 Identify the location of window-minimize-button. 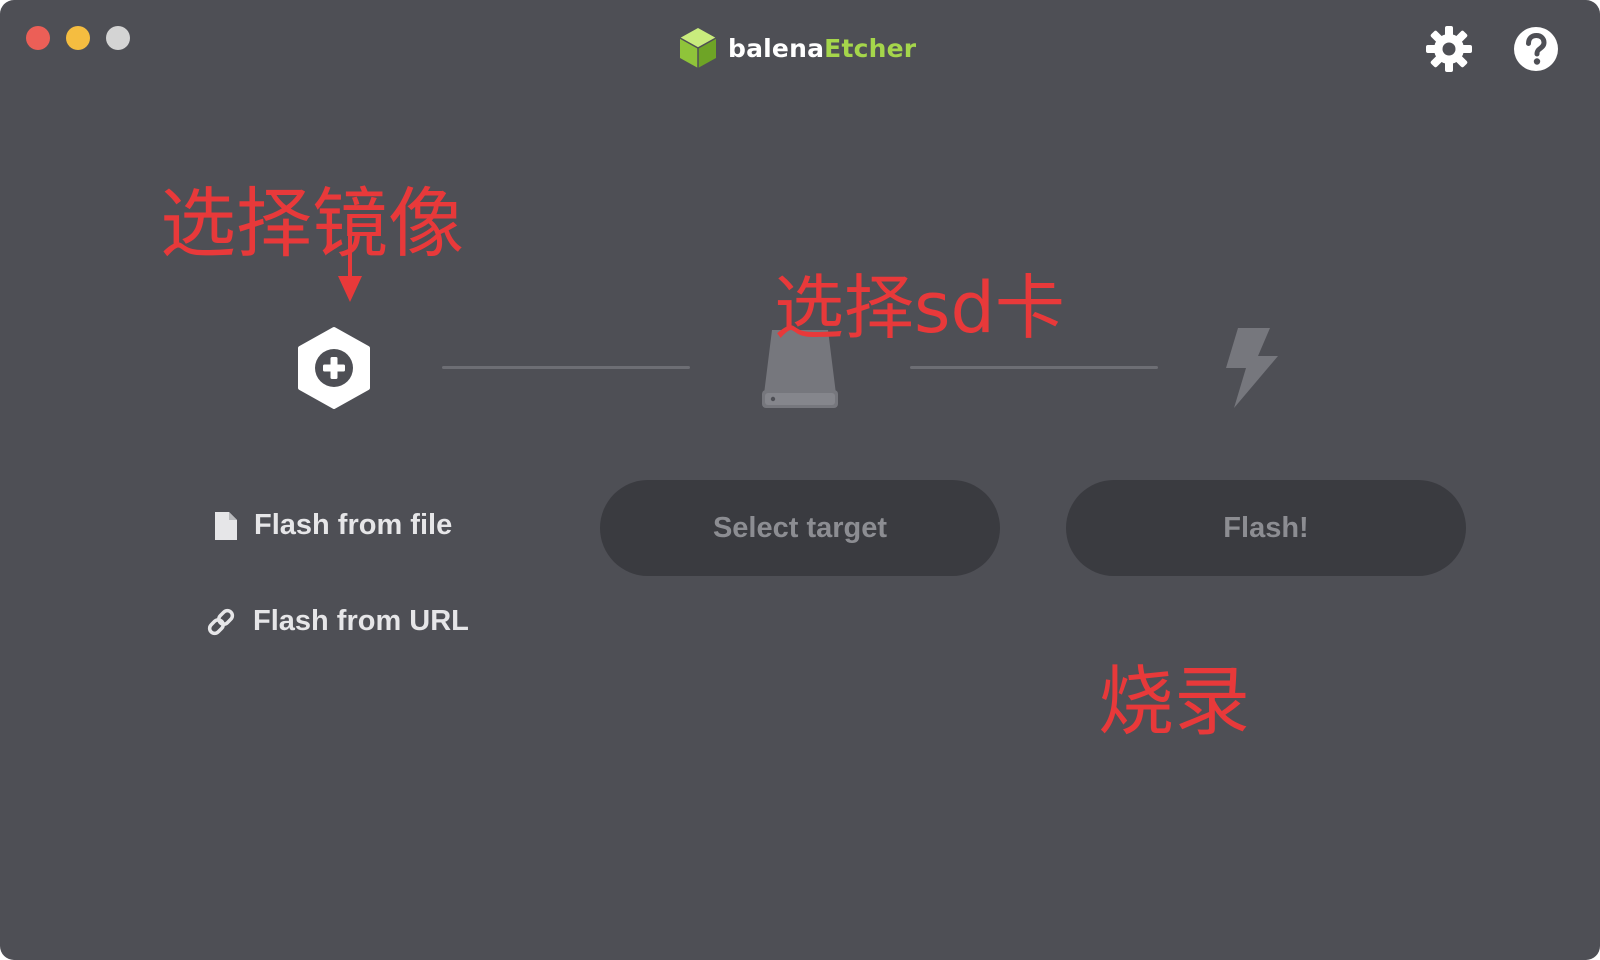
(78, 38).